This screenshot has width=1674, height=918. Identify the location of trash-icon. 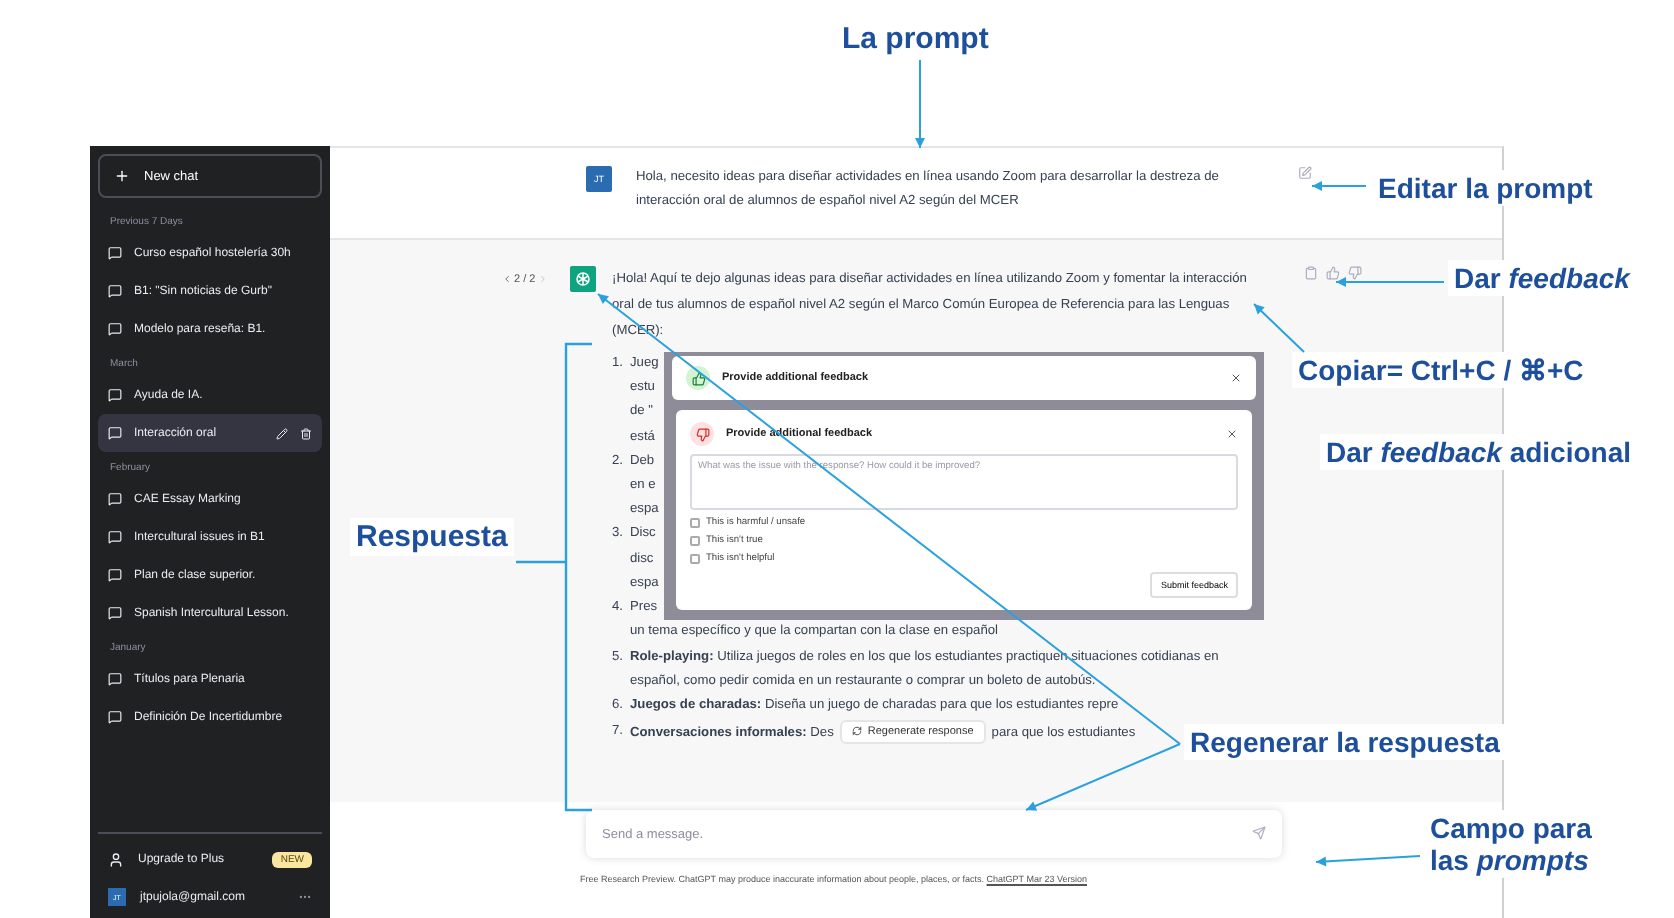
(306, 433).